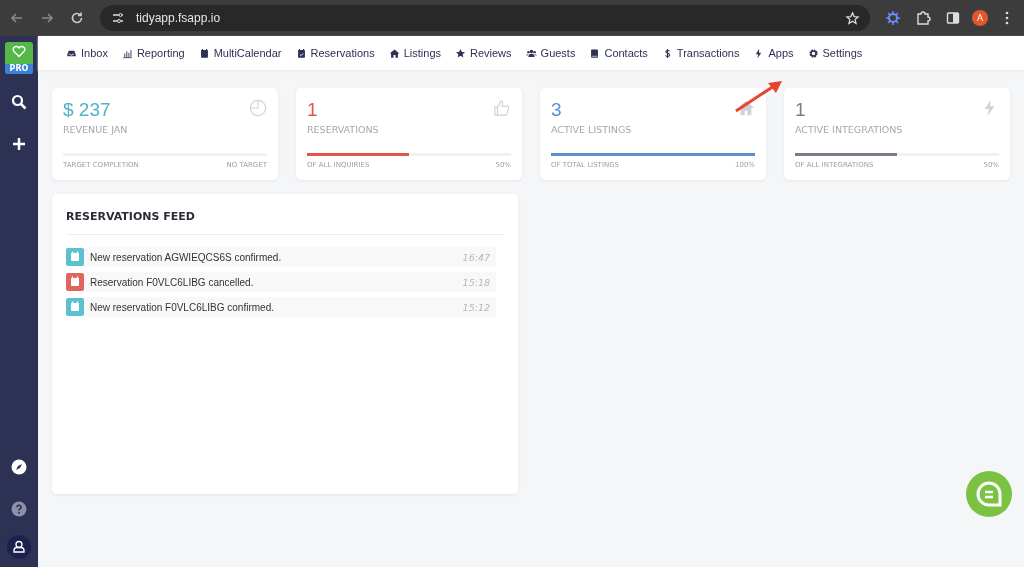  I want to click on nav-link: Contacts, so click(618, 53).